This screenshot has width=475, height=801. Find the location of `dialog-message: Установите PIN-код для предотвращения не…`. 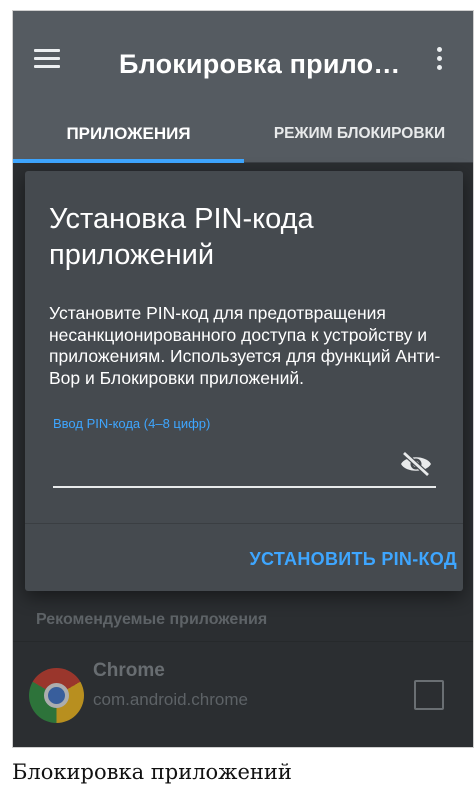

dialog-message: Установите PIN-код для предотвращения не… is located at coordinates (245, 345).